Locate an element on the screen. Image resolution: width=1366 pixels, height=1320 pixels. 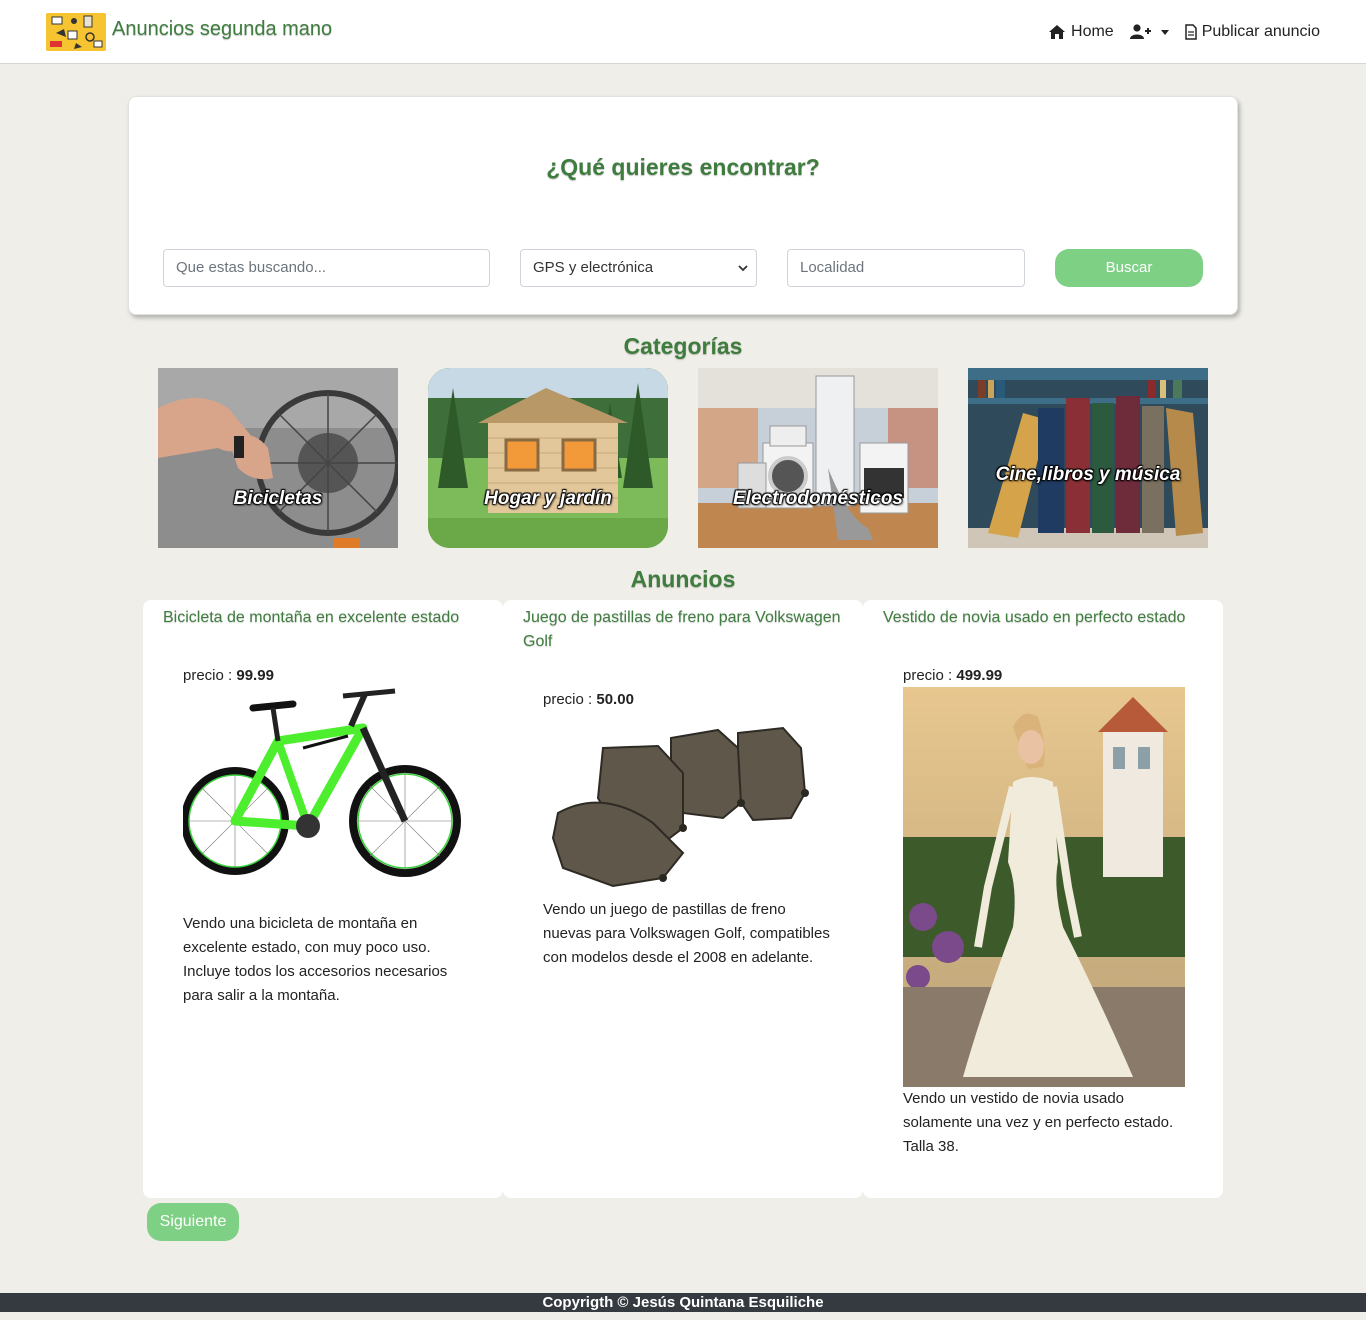
user-plus-icon is located at coordinates (1140, 31).